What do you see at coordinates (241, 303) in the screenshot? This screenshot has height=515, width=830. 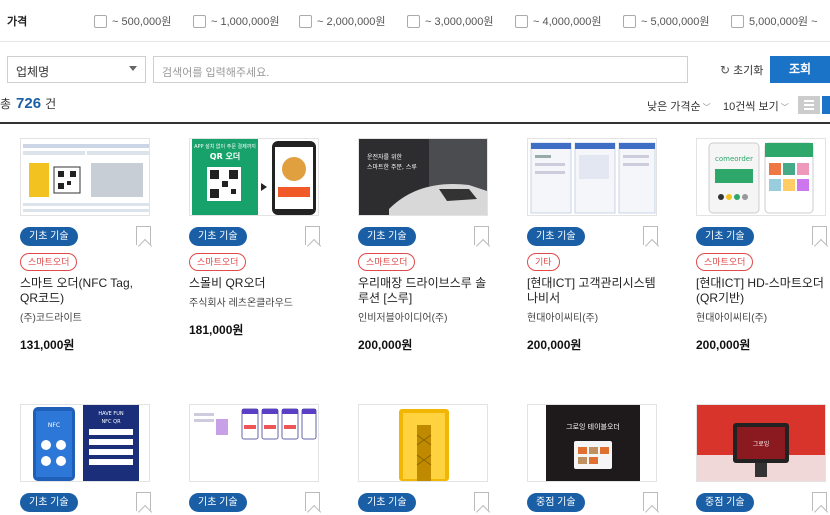 I see `product-company: 주식회사 레츠온클라우드` at bounding box center [241, 303].